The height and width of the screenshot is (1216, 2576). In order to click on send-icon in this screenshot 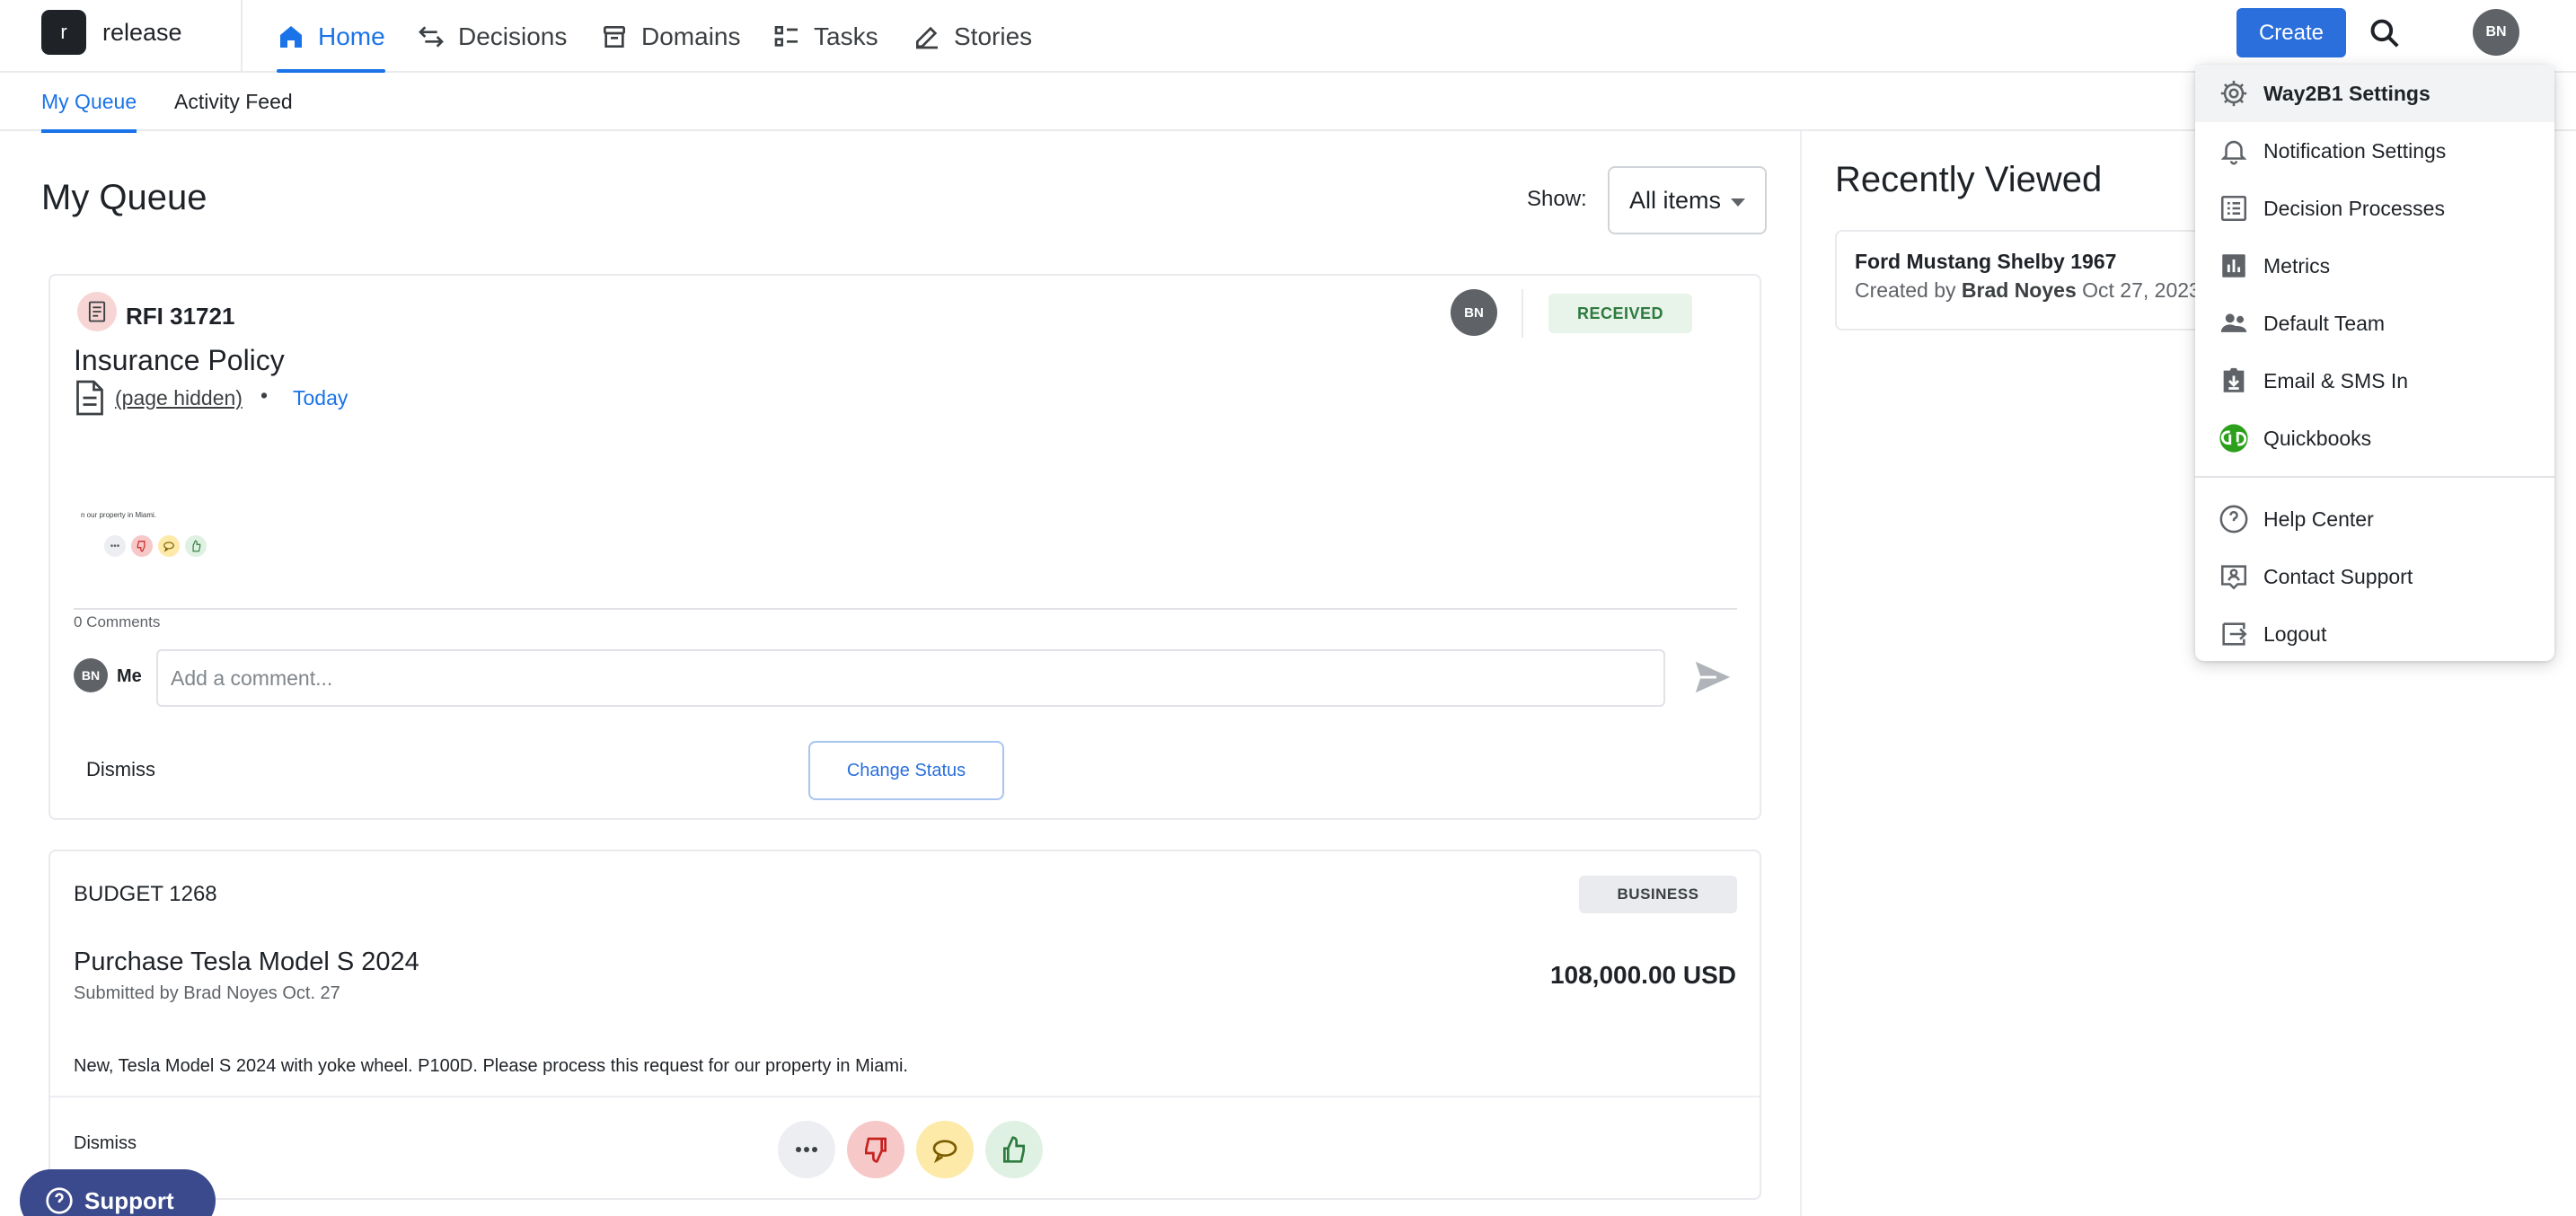, I will do `click(1713, 677)`.